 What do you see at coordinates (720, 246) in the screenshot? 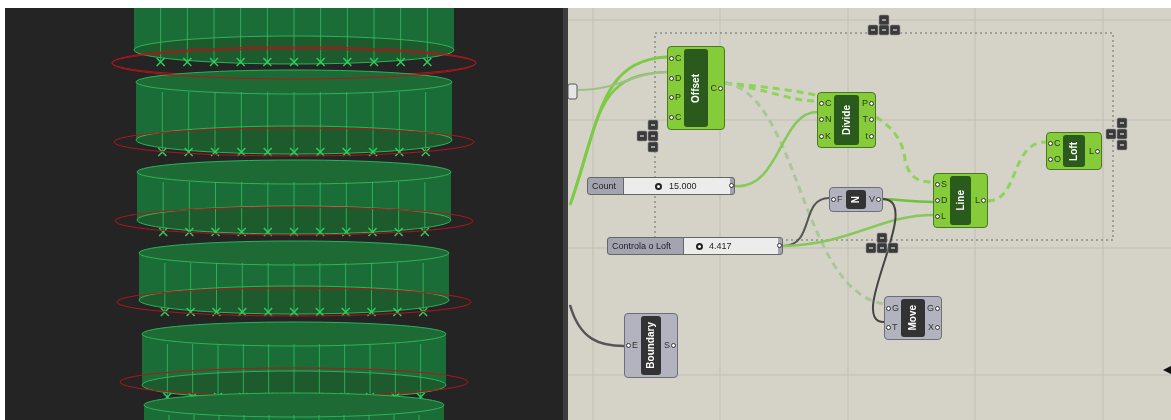
I see `slider-value: 4.417` at bounding box center [720, 246].